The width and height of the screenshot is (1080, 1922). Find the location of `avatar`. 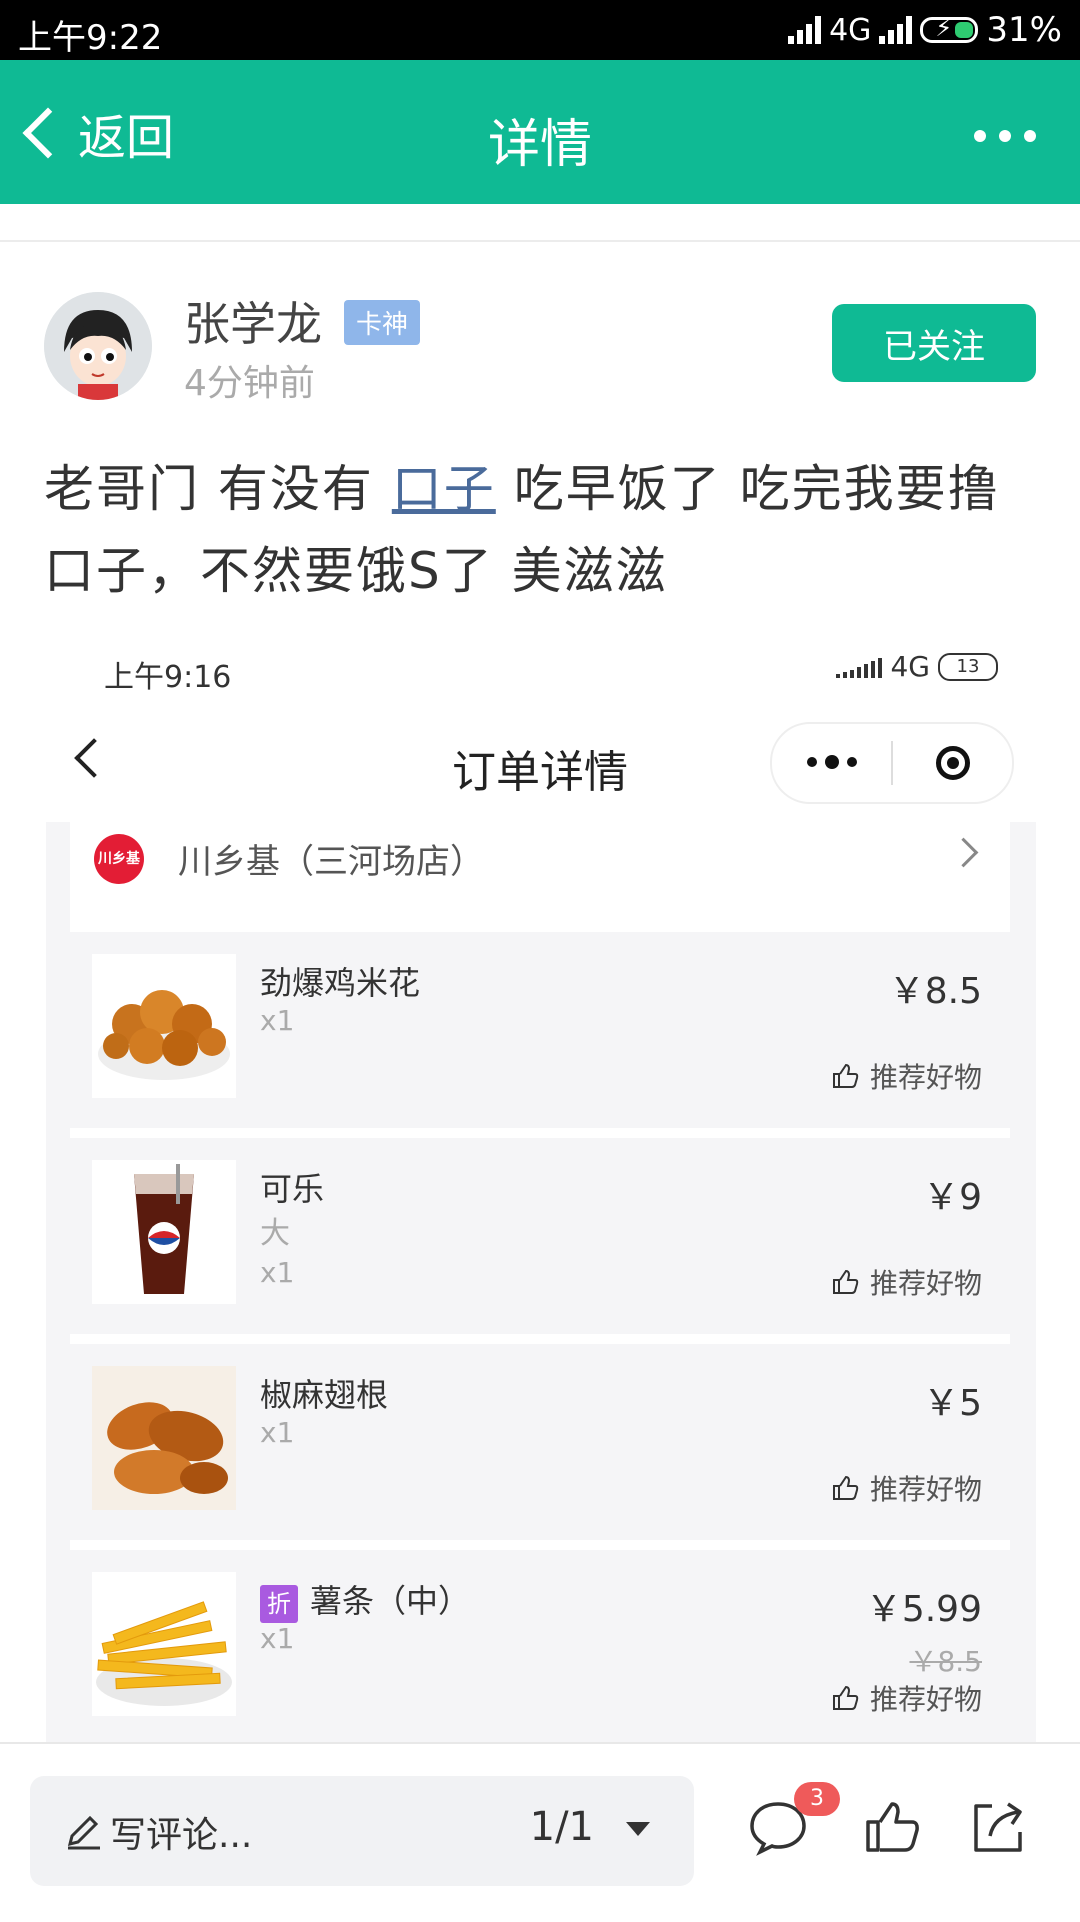

avatar is located at coordinates (98, 346).